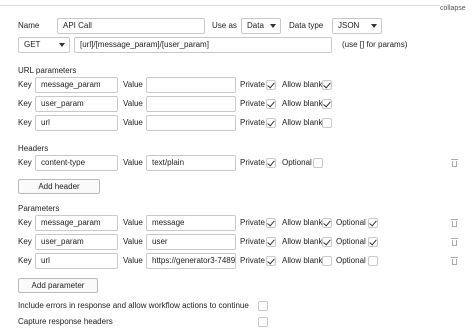 Image resolution: width=474 pixels, height=329 pixels. What do you see at coordinates (191, 242) in the screenshot?
I see `param-value-input: user` at bounding box center [191, 242].